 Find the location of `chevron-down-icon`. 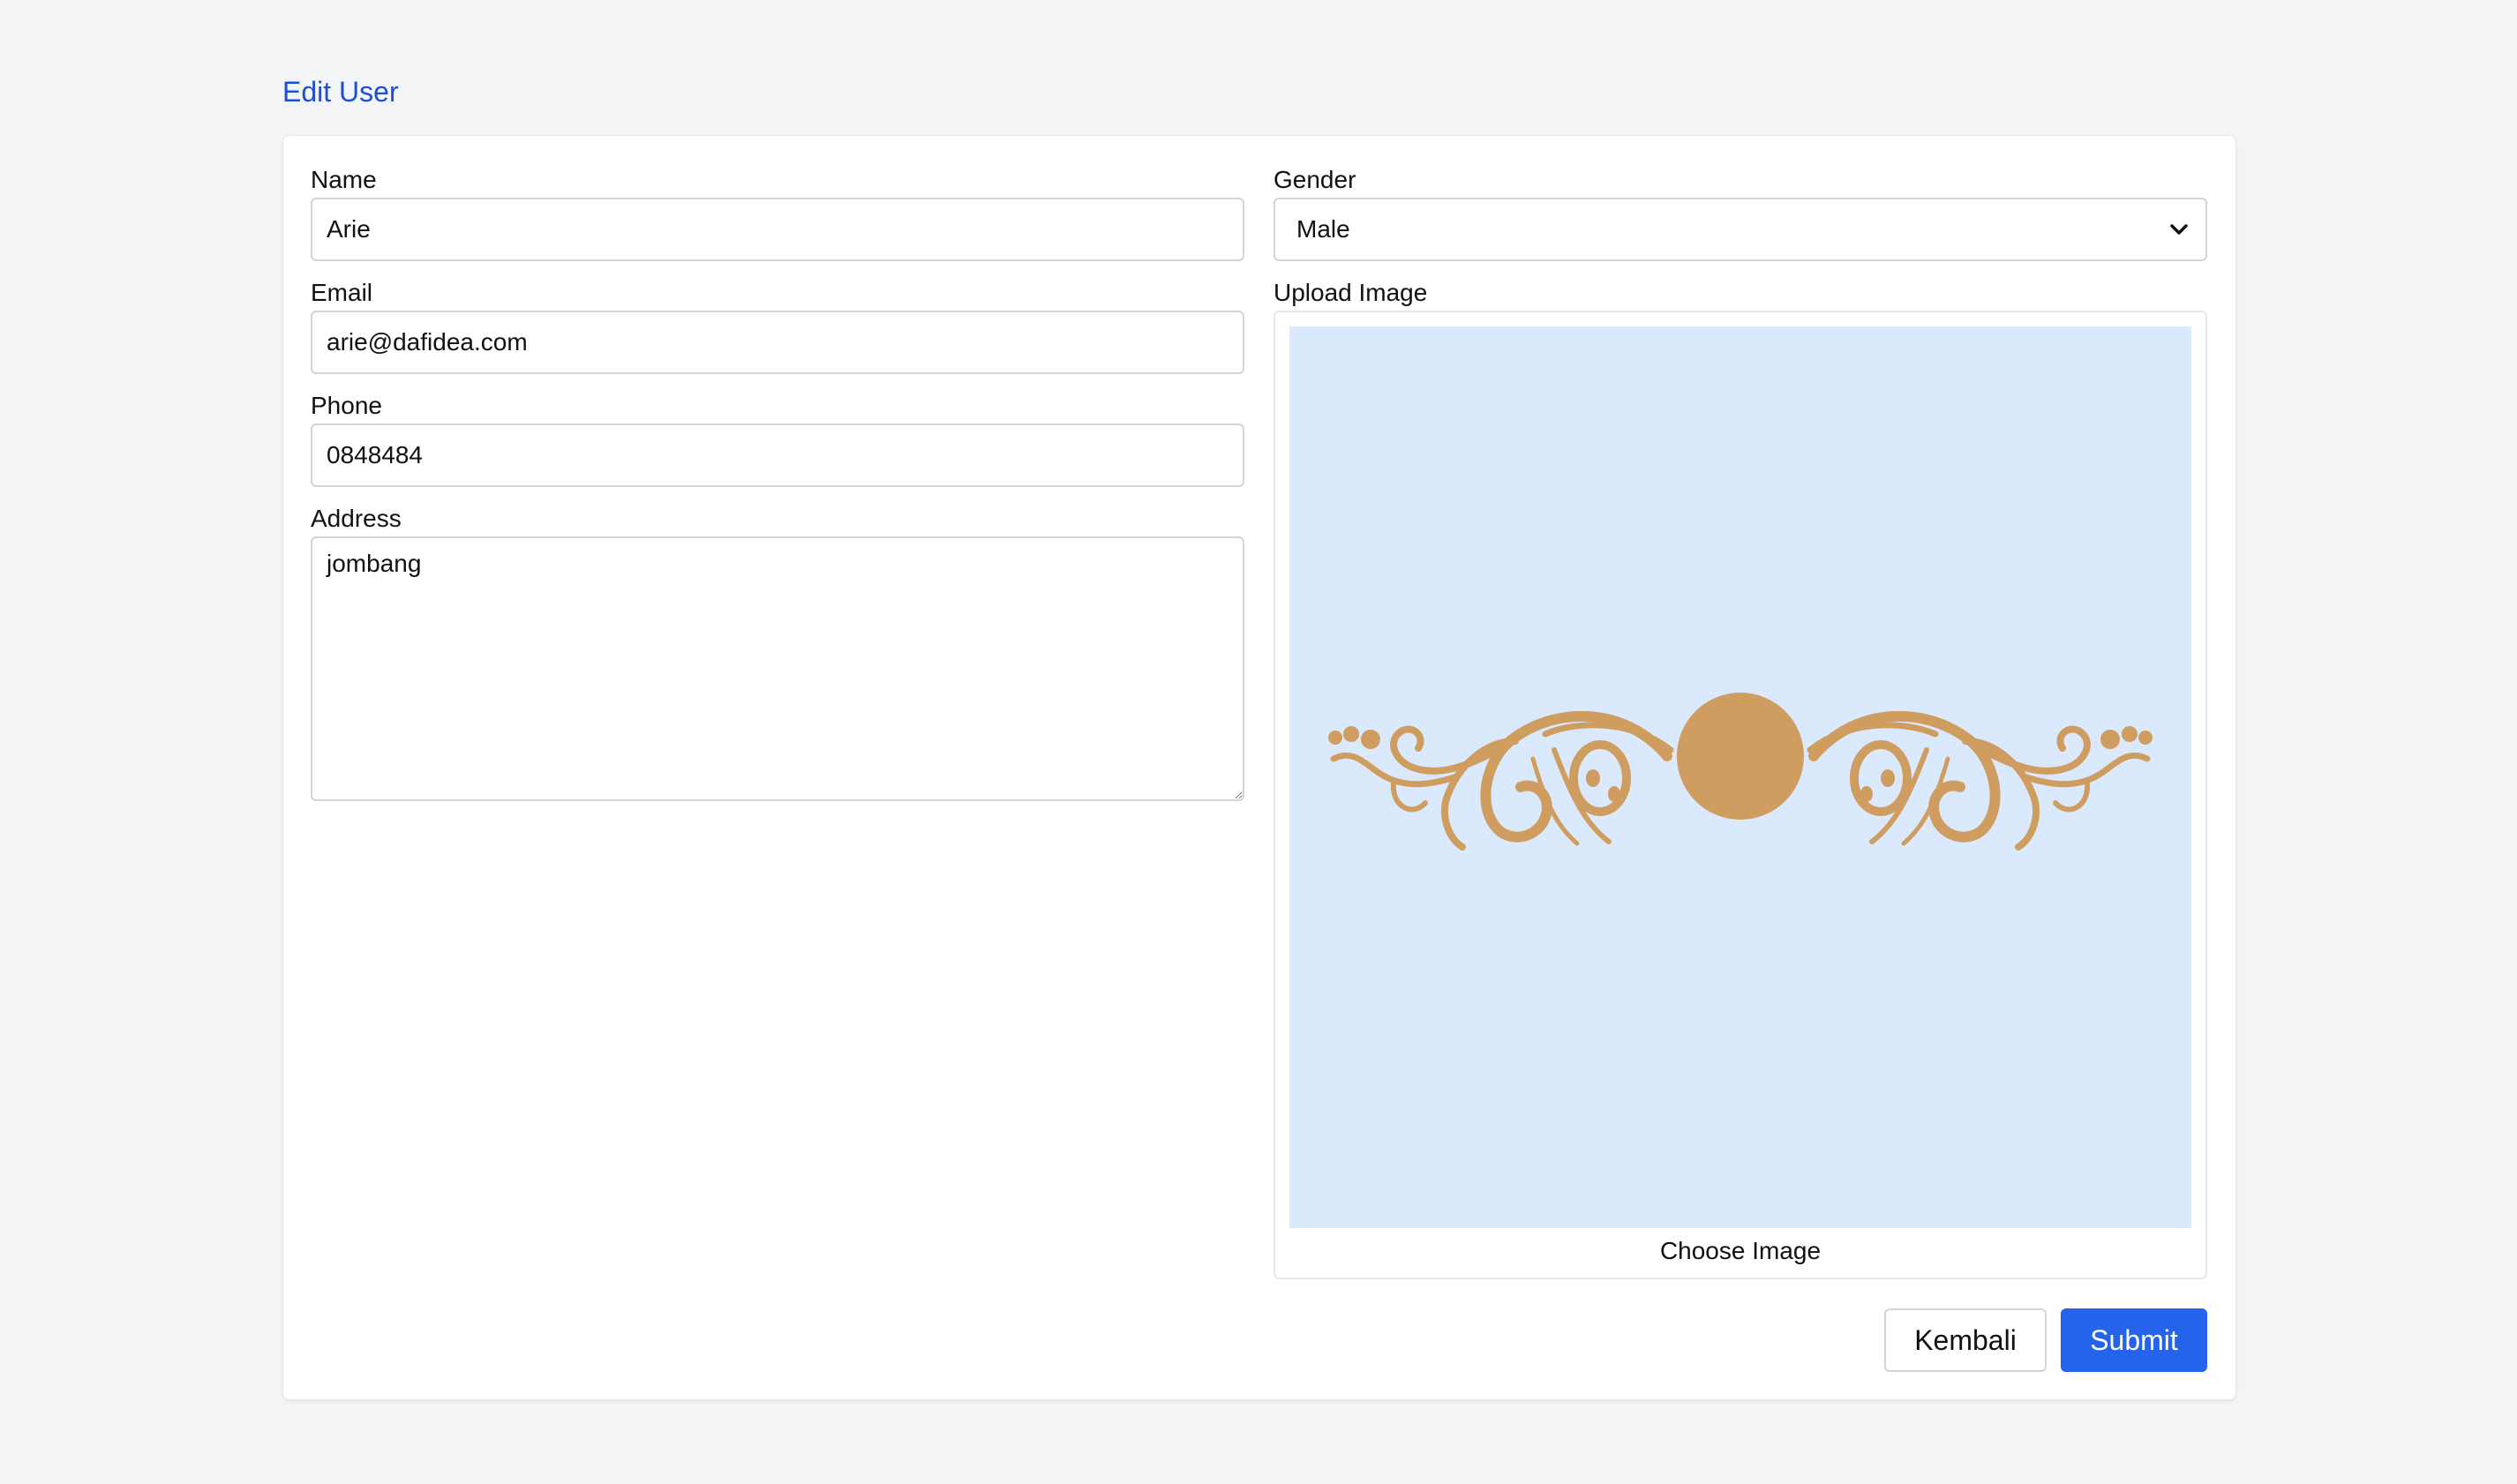

chevron-down-icon is located at coordinates (2179, 229).